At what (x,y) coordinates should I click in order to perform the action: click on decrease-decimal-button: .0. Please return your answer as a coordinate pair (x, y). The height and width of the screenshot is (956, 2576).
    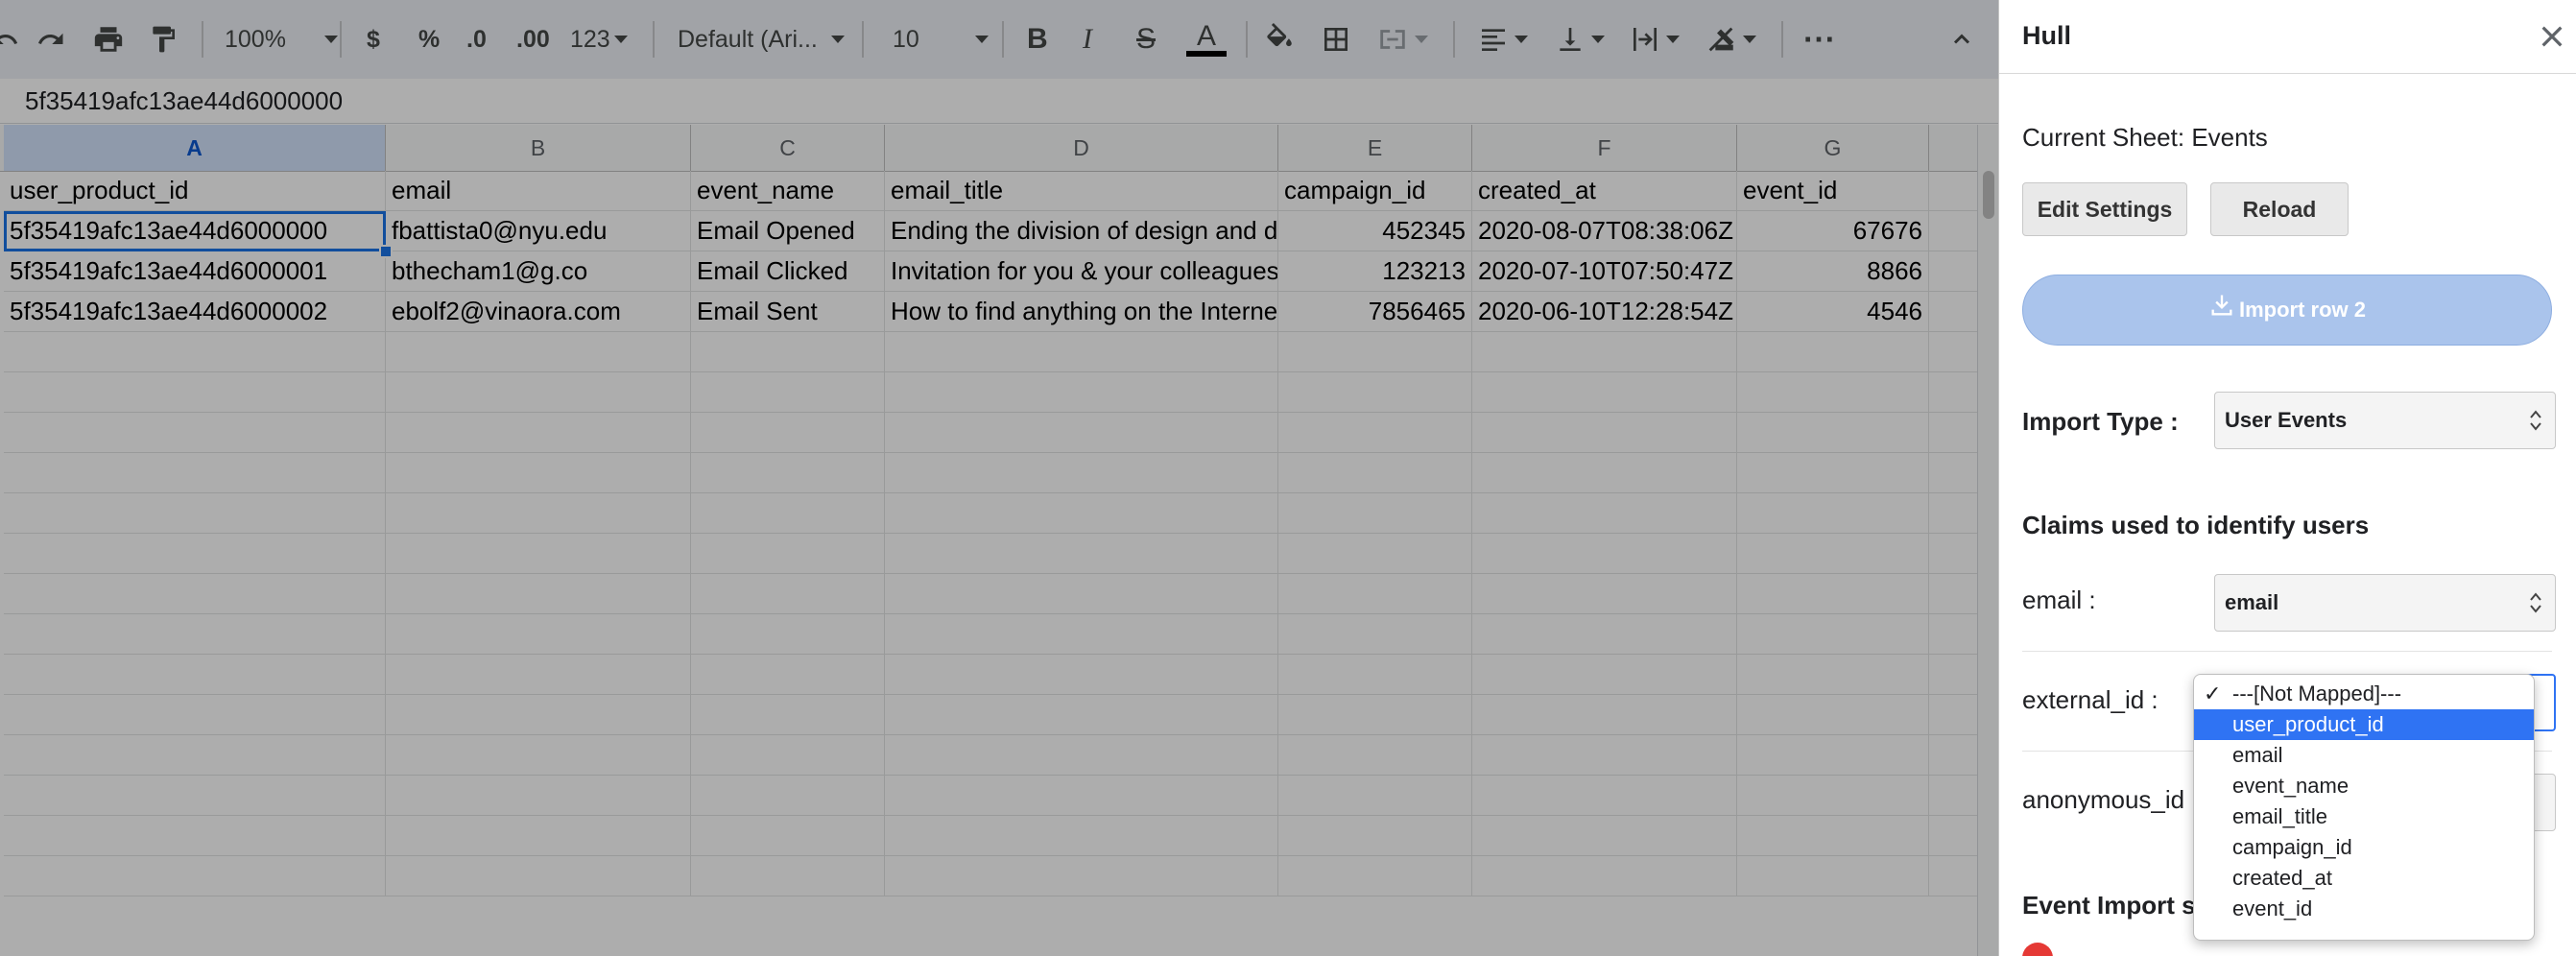
    Looking at the image, I should click on (476, 39).